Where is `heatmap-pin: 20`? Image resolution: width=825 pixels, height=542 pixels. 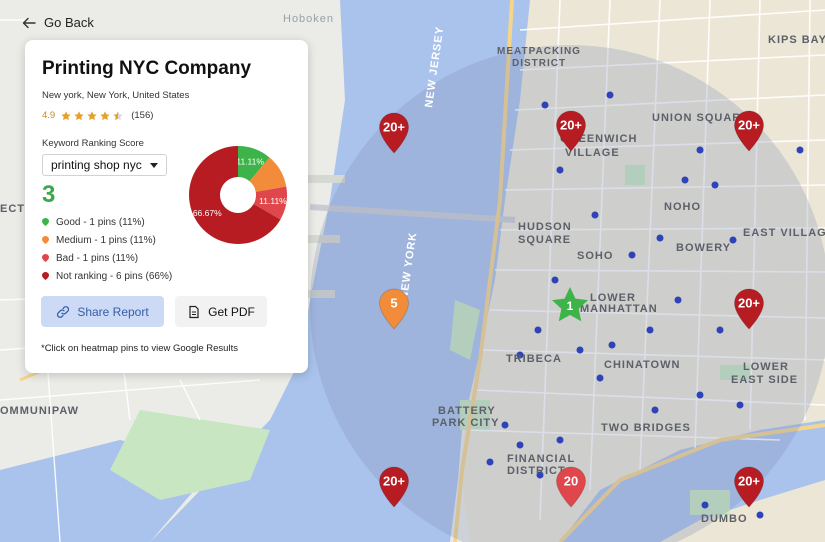
heatmap-pin: 20 is located at coordinates (571, 487).